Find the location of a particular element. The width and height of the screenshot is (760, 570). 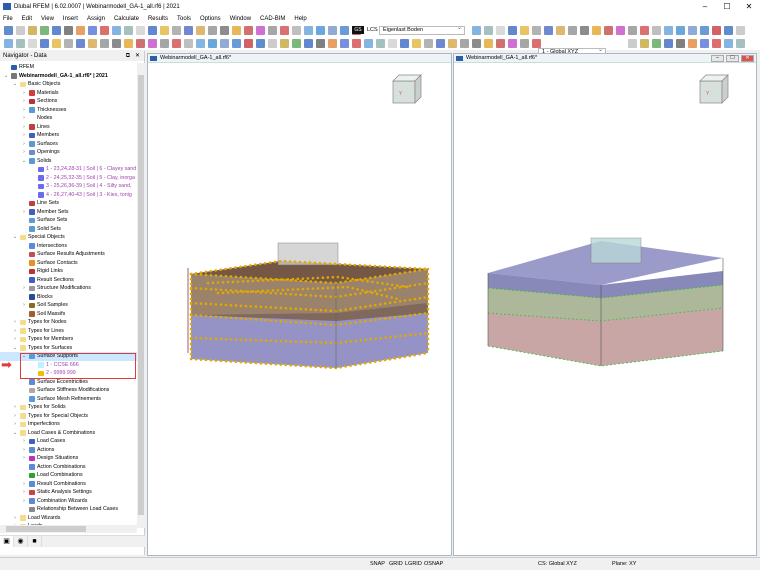

tree-item: Blocks is located at coordinates (68, 297).